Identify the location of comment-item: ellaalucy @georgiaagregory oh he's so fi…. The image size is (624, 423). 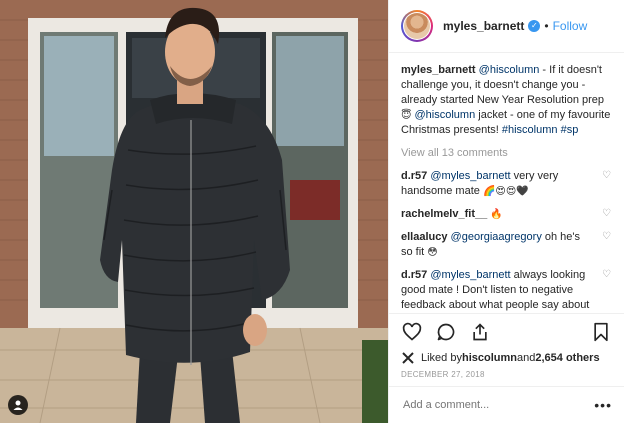
(506, 245).